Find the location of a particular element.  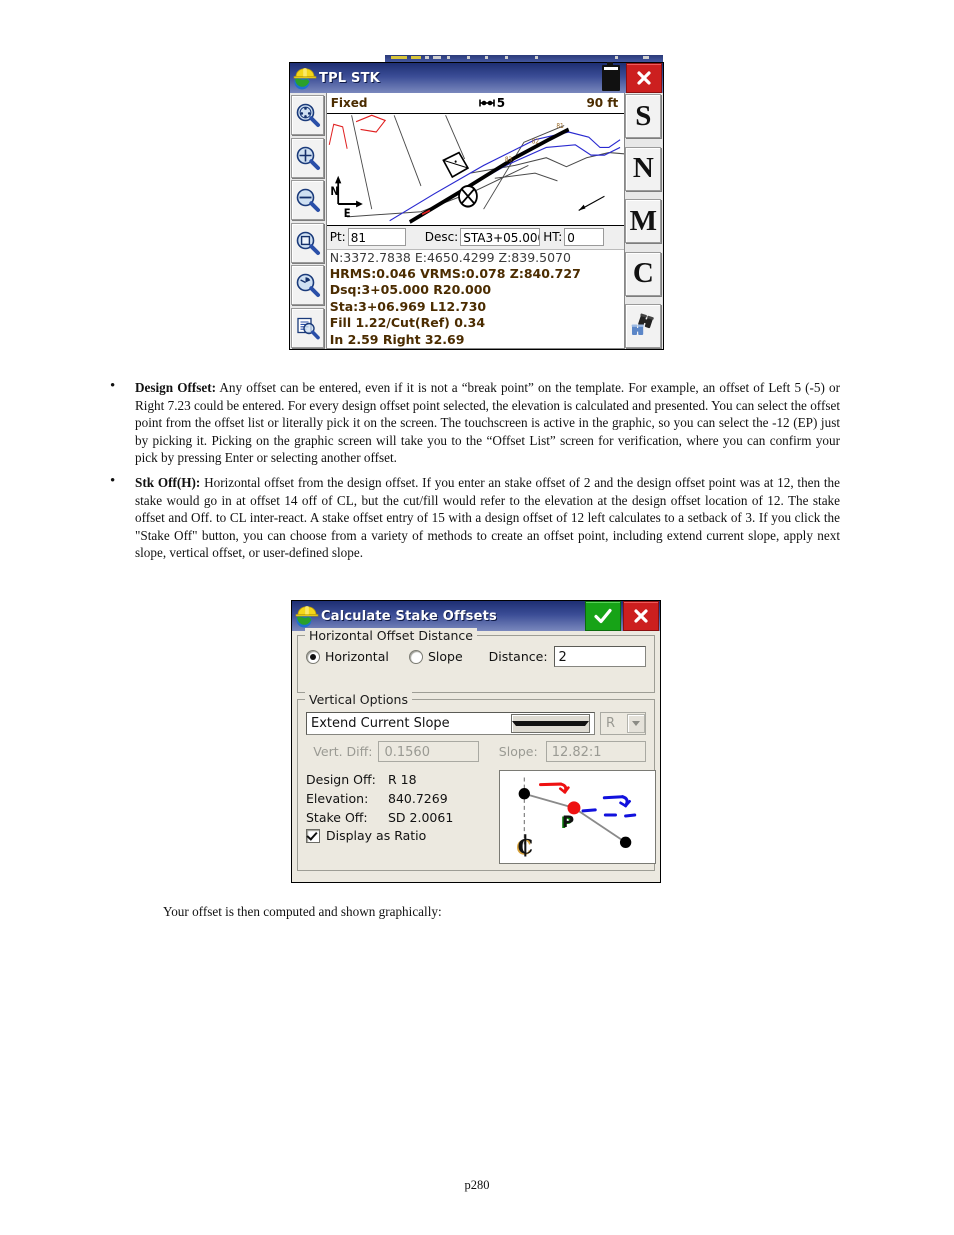

satellite-count: 5 is located at coordinates (492, 103).